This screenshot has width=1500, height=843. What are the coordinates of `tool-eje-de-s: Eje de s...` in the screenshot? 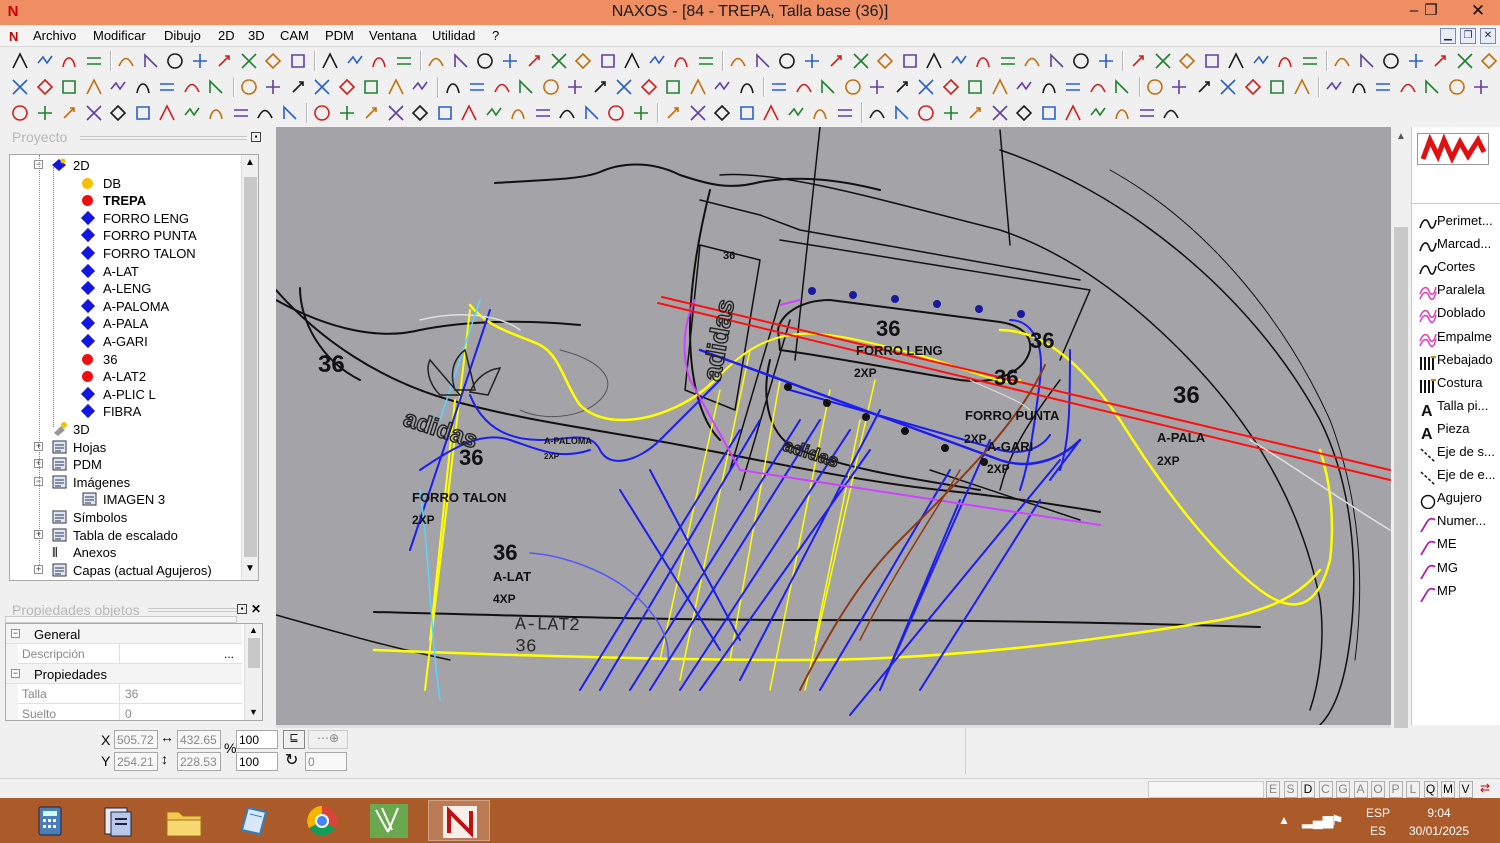 It's located at (1457, 452).